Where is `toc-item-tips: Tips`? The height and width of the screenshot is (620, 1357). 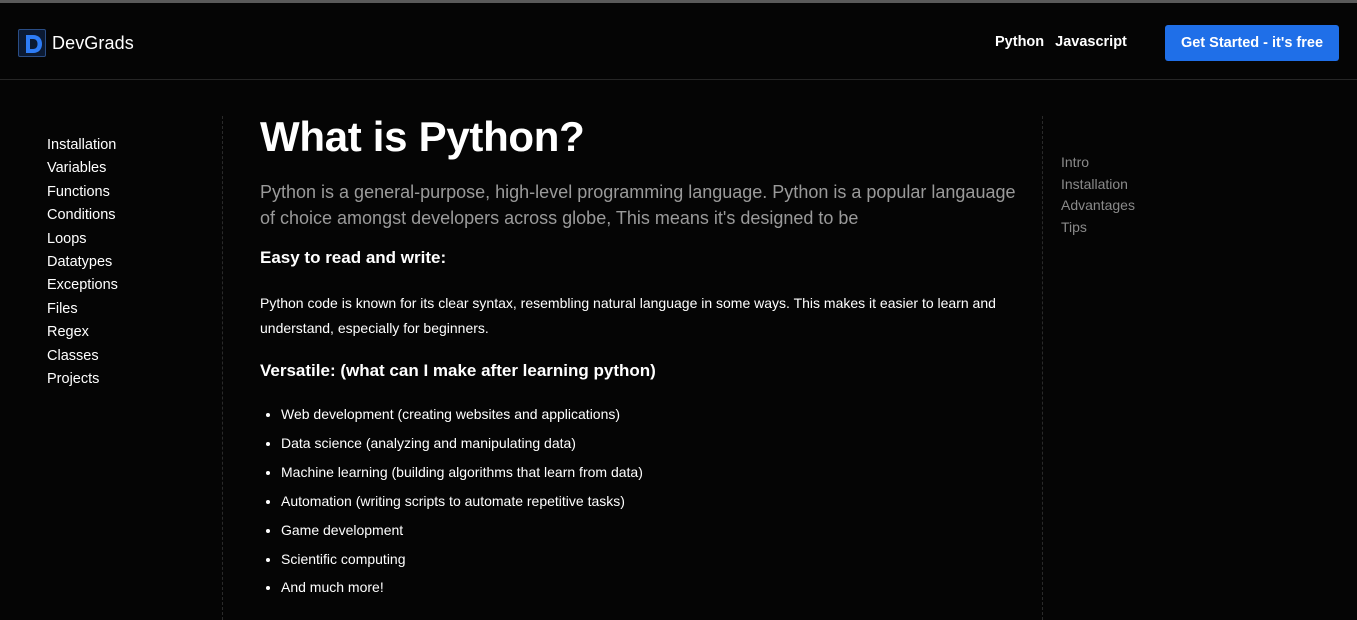 toc-item-tips: Tips is located at coordinates (1098, 228).